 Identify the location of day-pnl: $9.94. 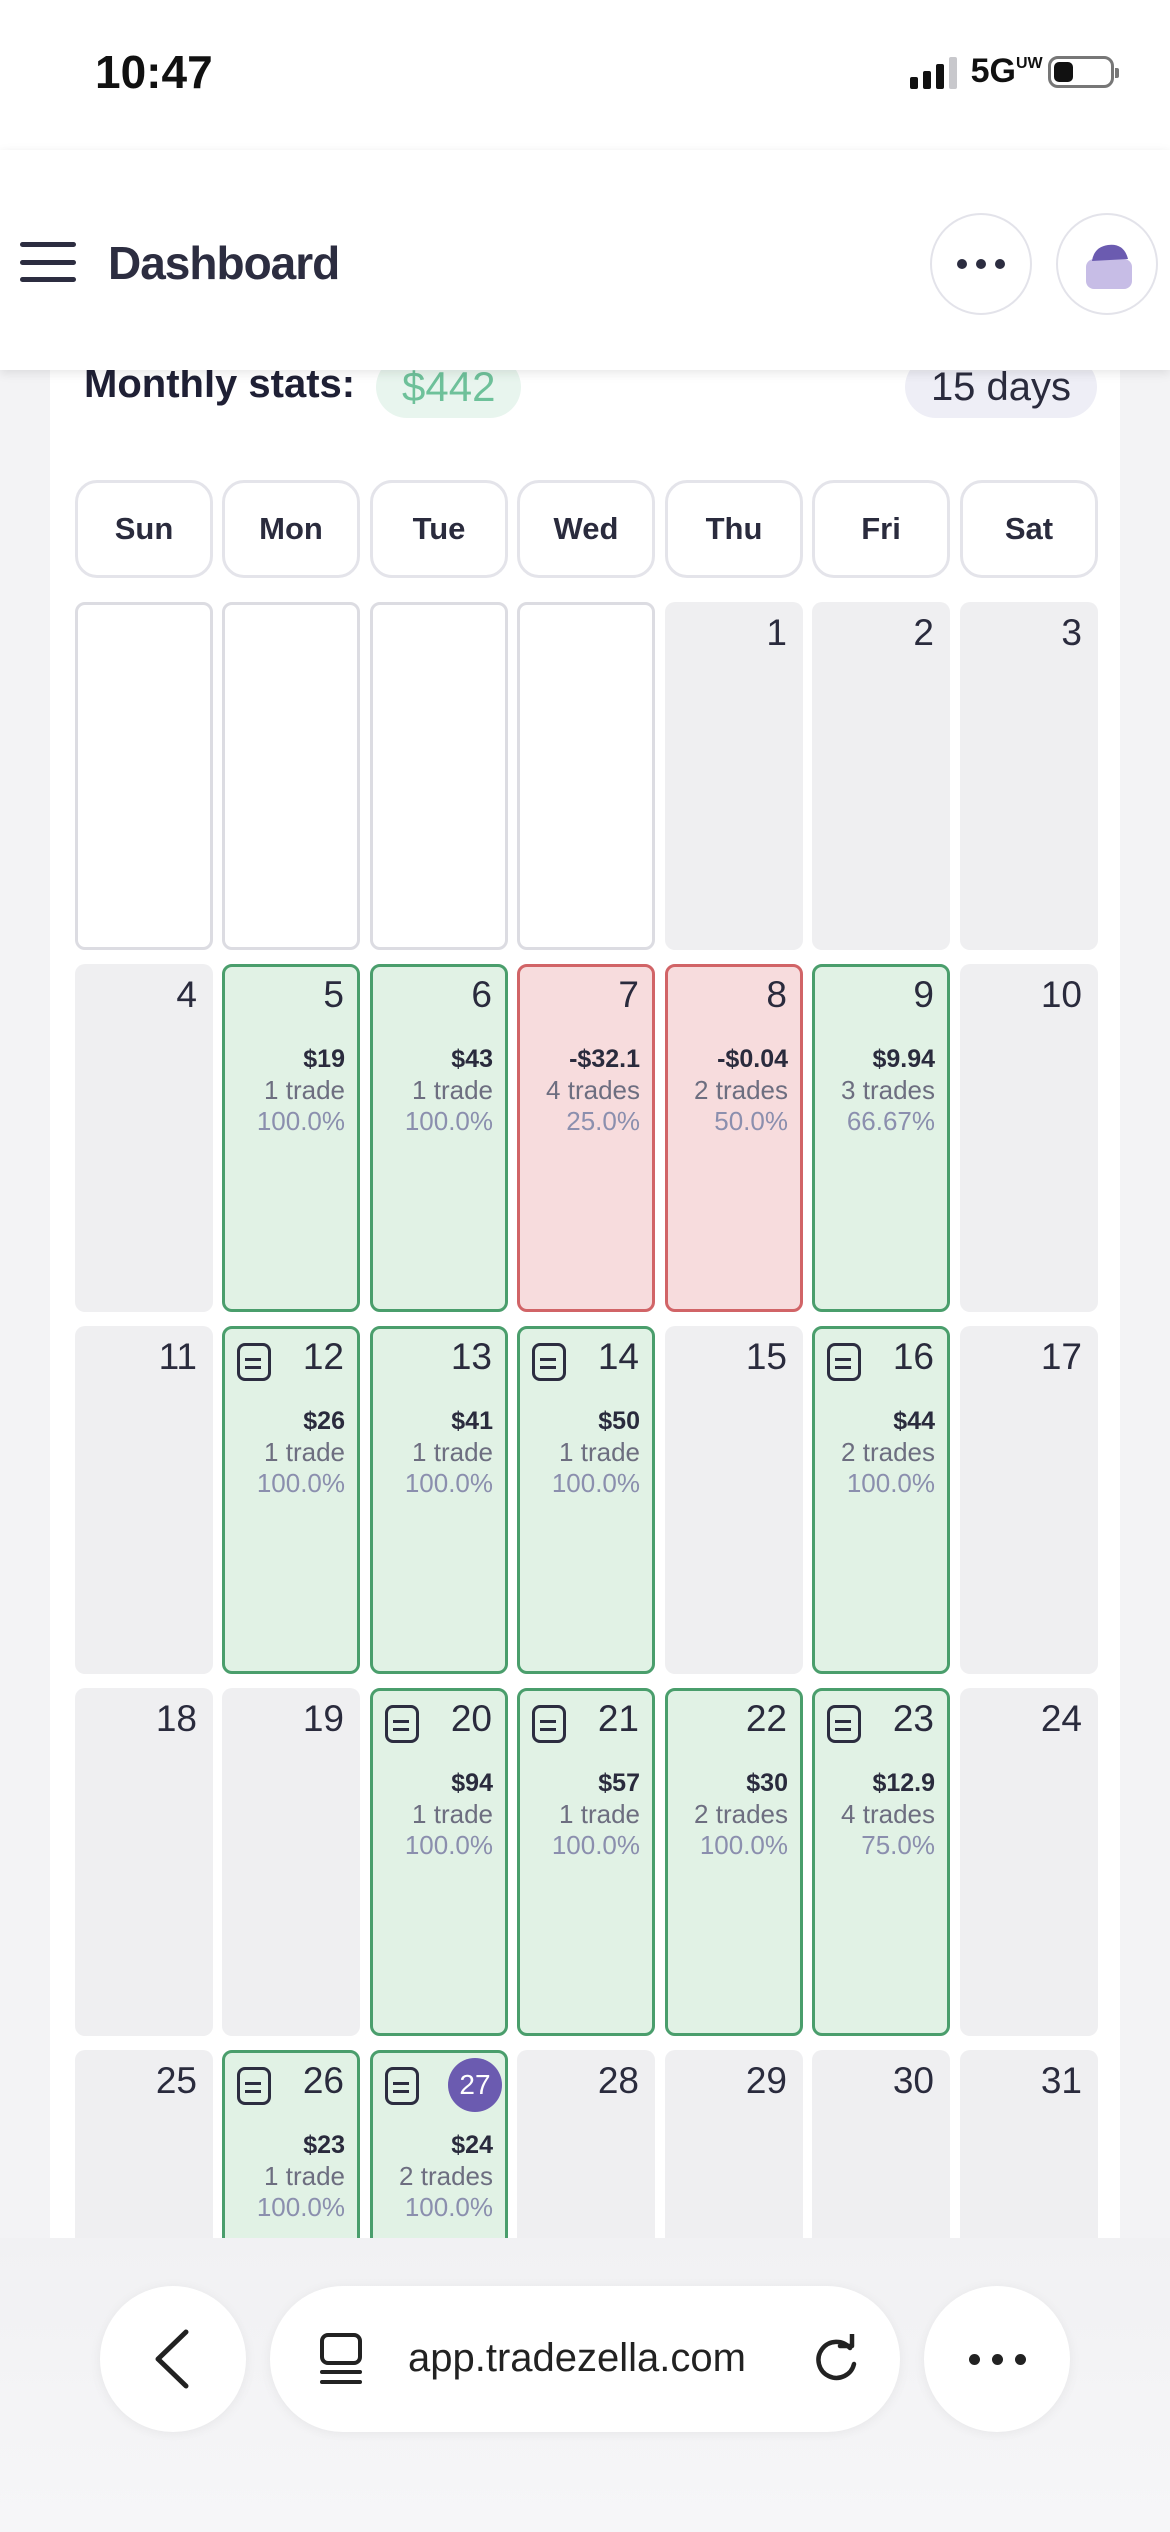
(903, 1059).